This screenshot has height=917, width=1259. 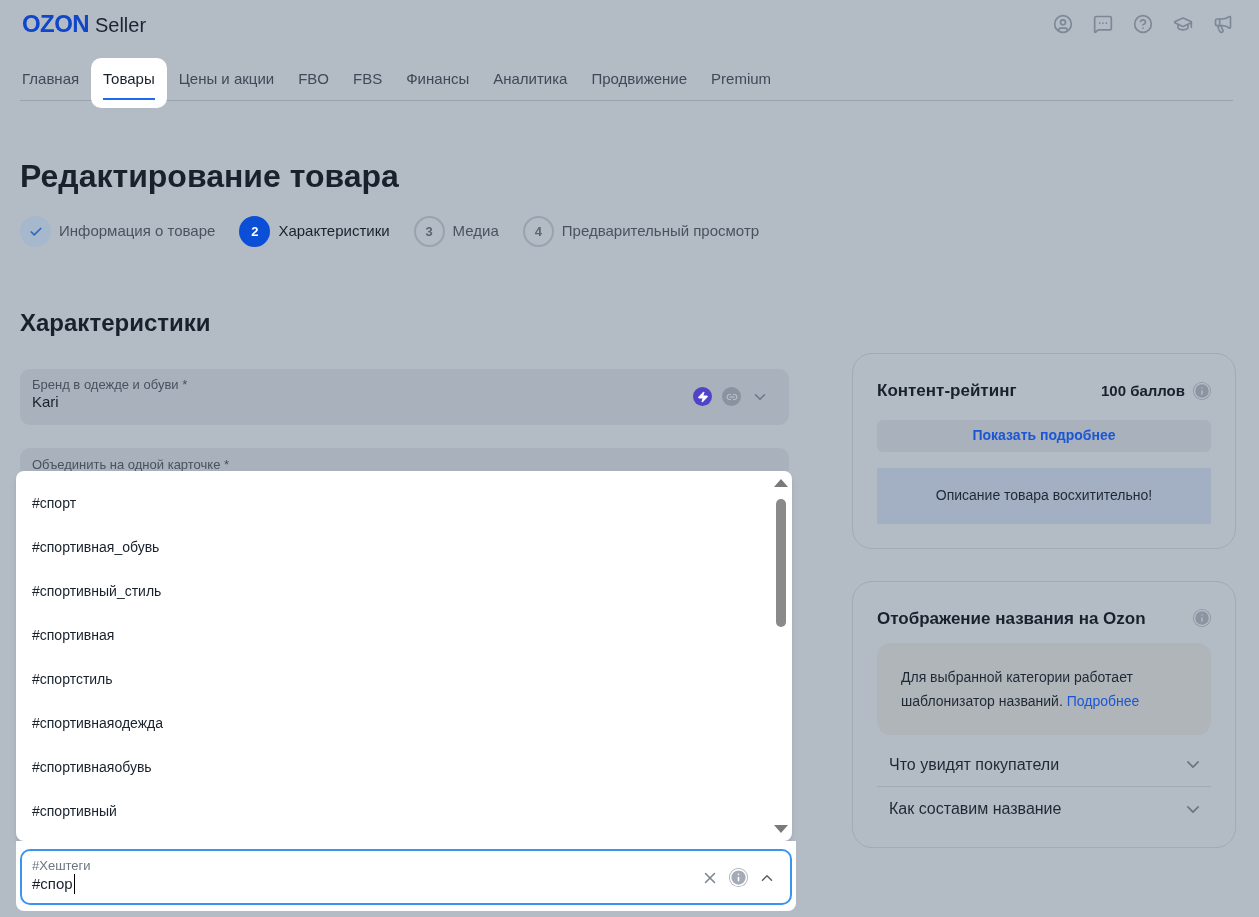 I want to click on rating-score: 100 баллов, so click(x=1142, y=390).